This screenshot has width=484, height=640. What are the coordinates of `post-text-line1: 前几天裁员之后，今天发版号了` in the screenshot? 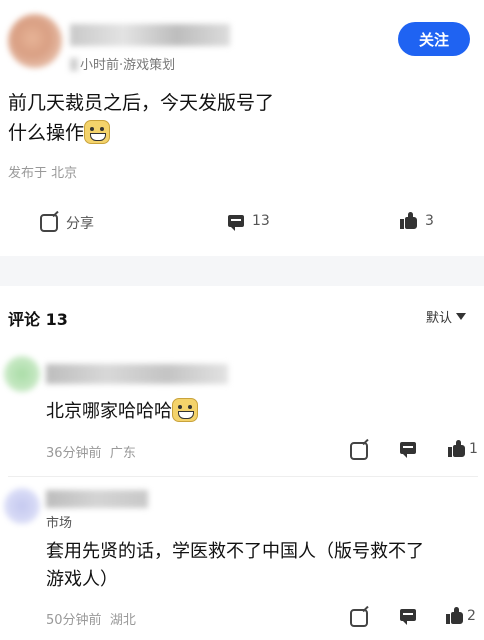 It's located at (141, 103).